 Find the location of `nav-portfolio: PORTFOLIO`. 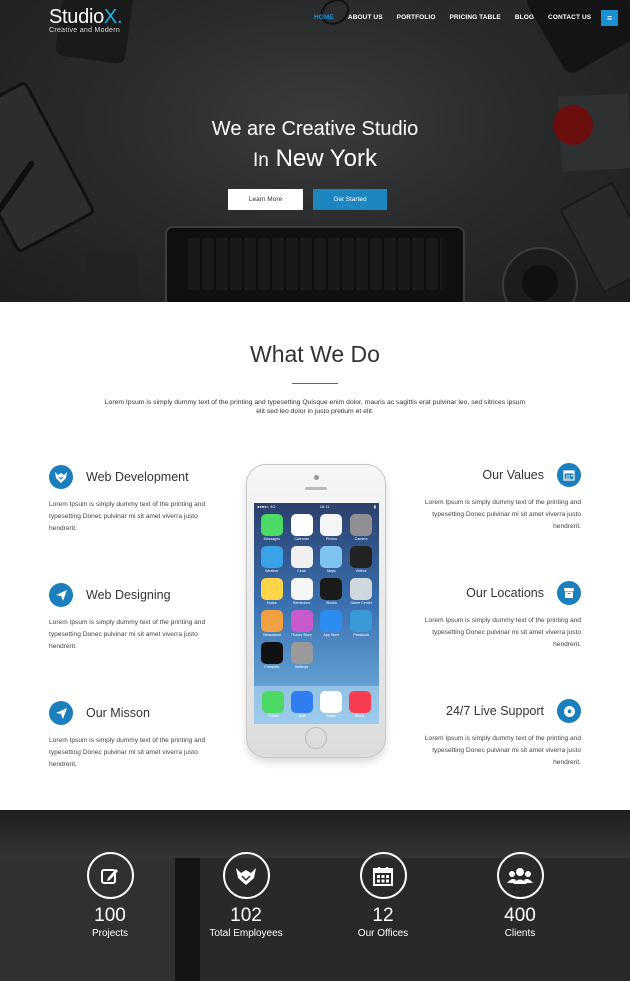

nav-portfolio: PORTFOLIO is located at coordinates (416, 17).